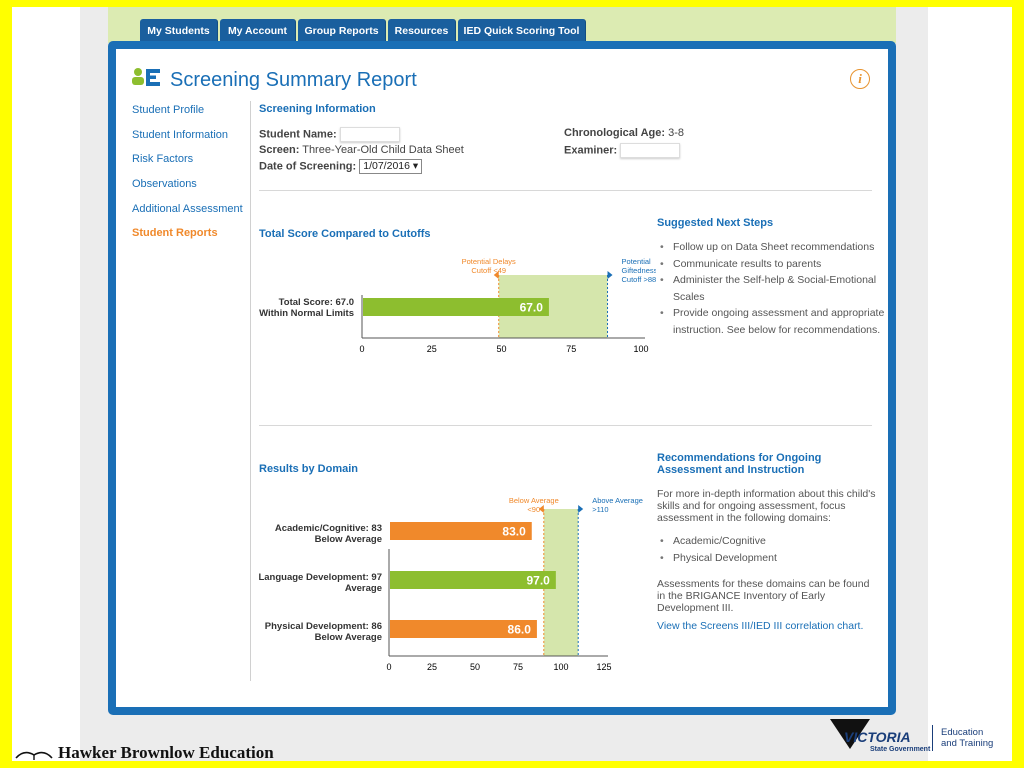 This screenshot has width=1024, height=768. I want to click on date-label: Date of Screening:, so click(308, 166).